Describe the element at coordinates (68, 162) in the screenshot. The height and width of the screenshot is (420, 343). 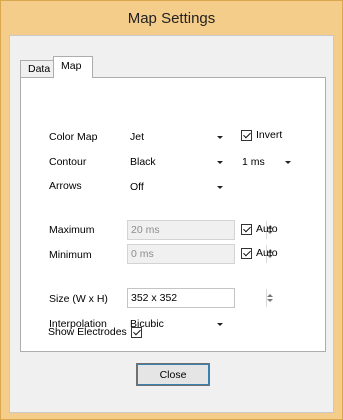
I see `contour-label: Contour` at that location.